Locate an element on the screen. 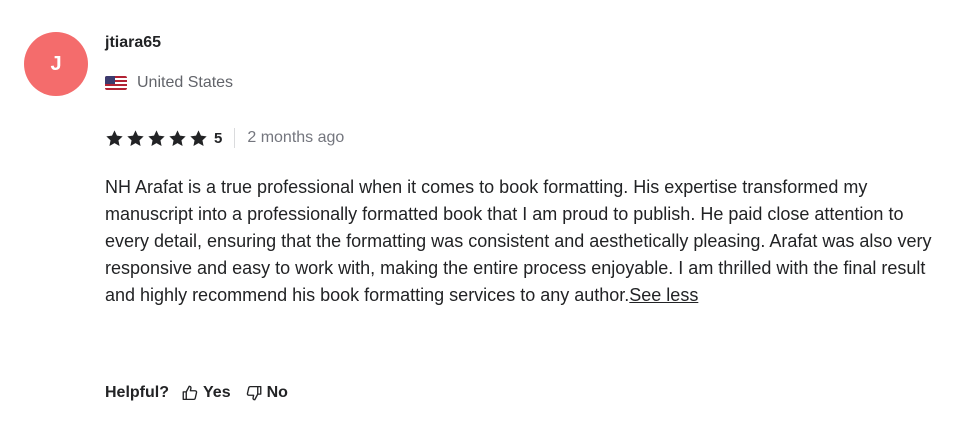 Image resolution: width=963 pixels, height=442 pixels. reviewer-username: jtiara65 is located at coordinates (133, 43).